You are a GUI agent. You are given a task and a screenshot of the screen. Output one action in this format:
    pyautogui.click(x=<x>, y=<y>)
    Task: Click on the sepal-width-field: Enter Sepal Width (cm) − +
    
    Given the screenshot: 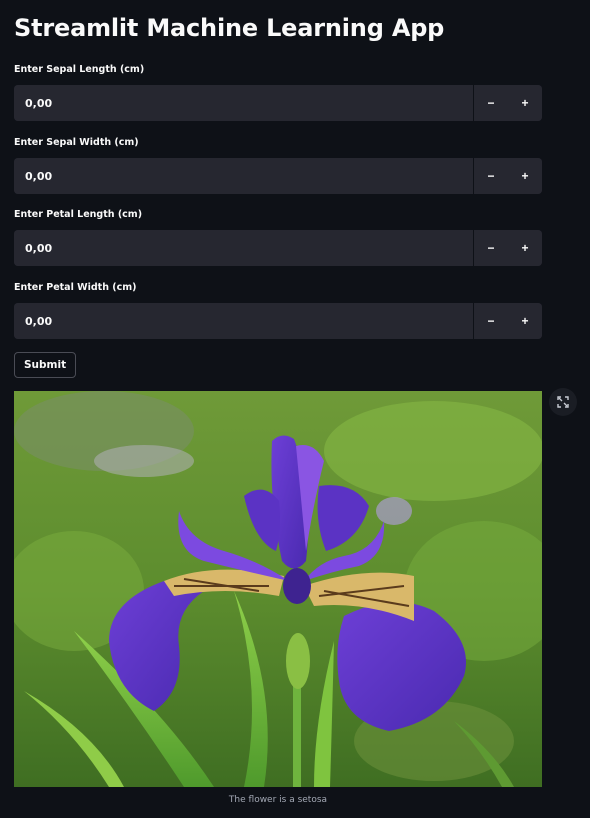 What is the action you would take?
    pyautogui.click(x=278, y=165)
    